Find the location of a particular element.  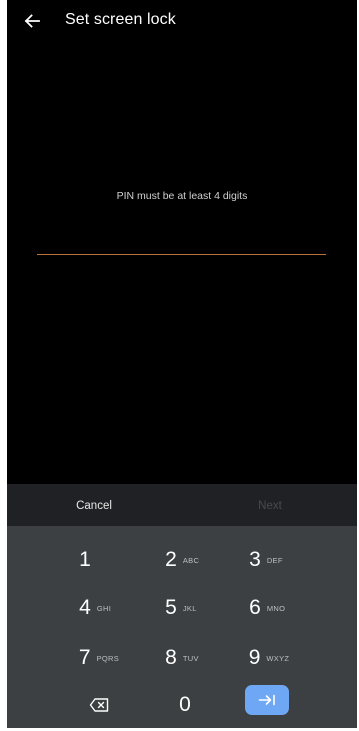

key-8: 8 TUV is located at coordinates (185, 658).